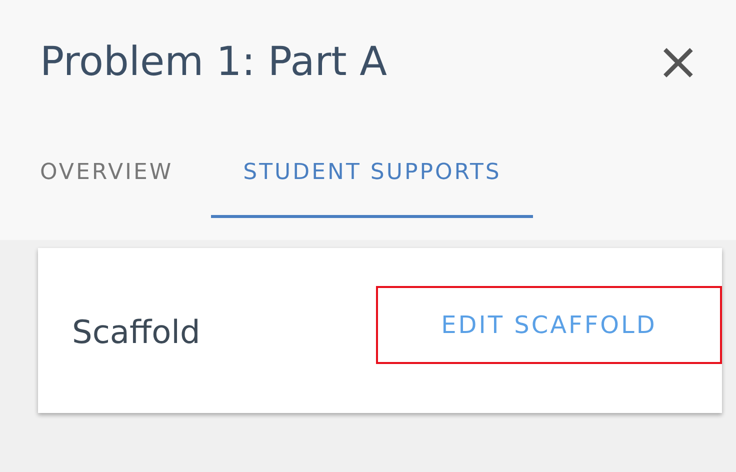  Describe the element at coordinates (372, 189) in the screenshot. I see `tab: STUDENT SUPPORTS` at that location.